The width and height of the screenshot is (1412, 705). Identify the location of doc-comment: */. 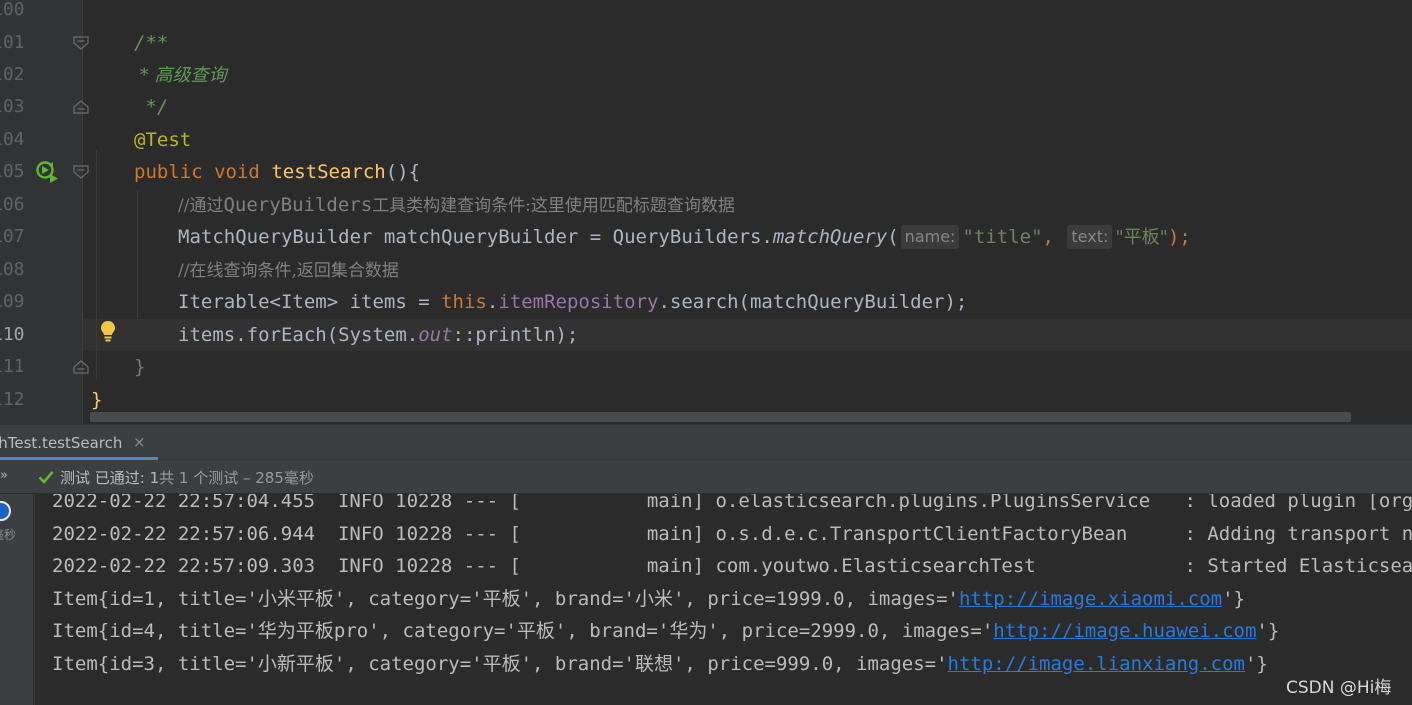
(151, 107).